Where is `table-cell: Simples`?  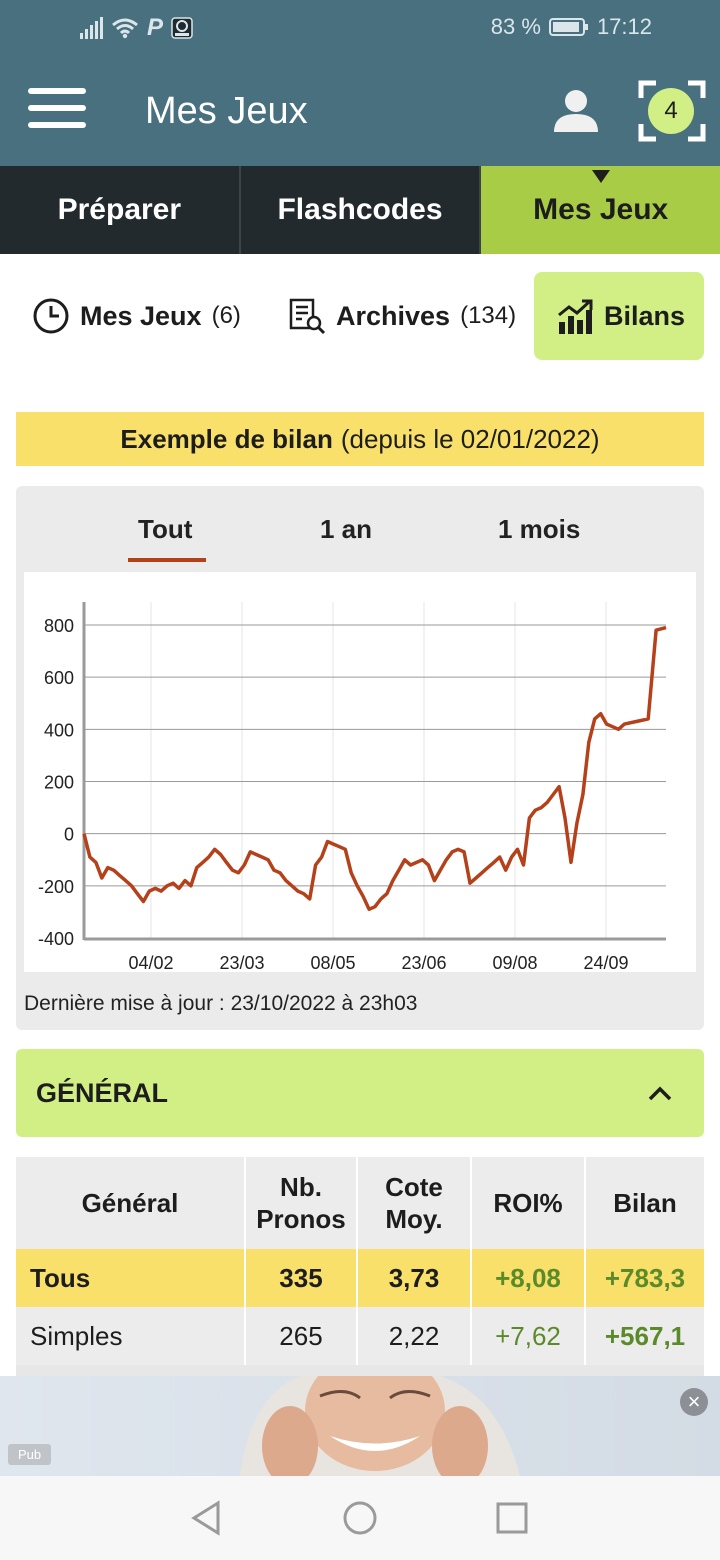
table-cell: Simples is located at coordinates (131, 1336).